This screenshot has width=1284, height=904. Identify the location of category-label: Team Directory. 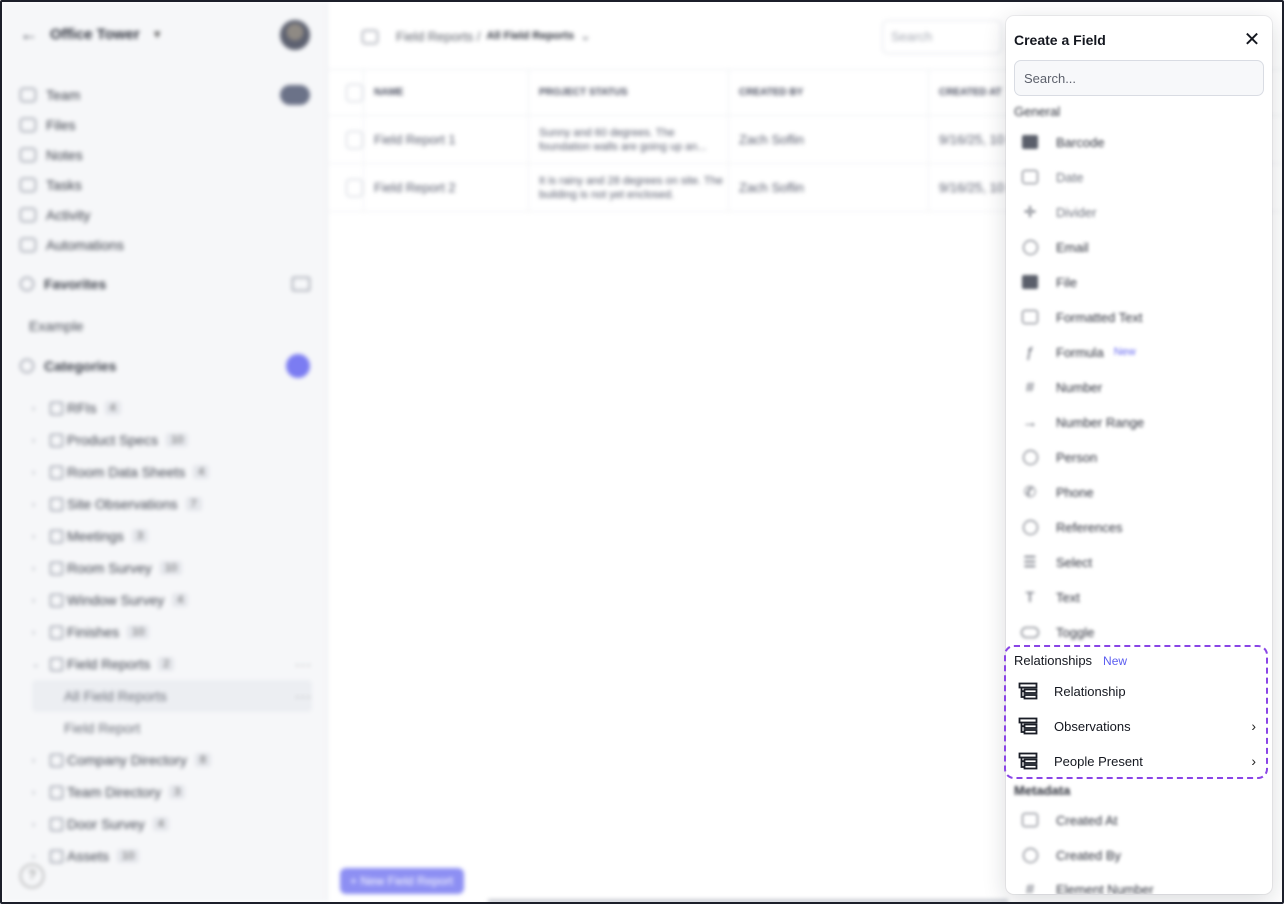
(114, 792).